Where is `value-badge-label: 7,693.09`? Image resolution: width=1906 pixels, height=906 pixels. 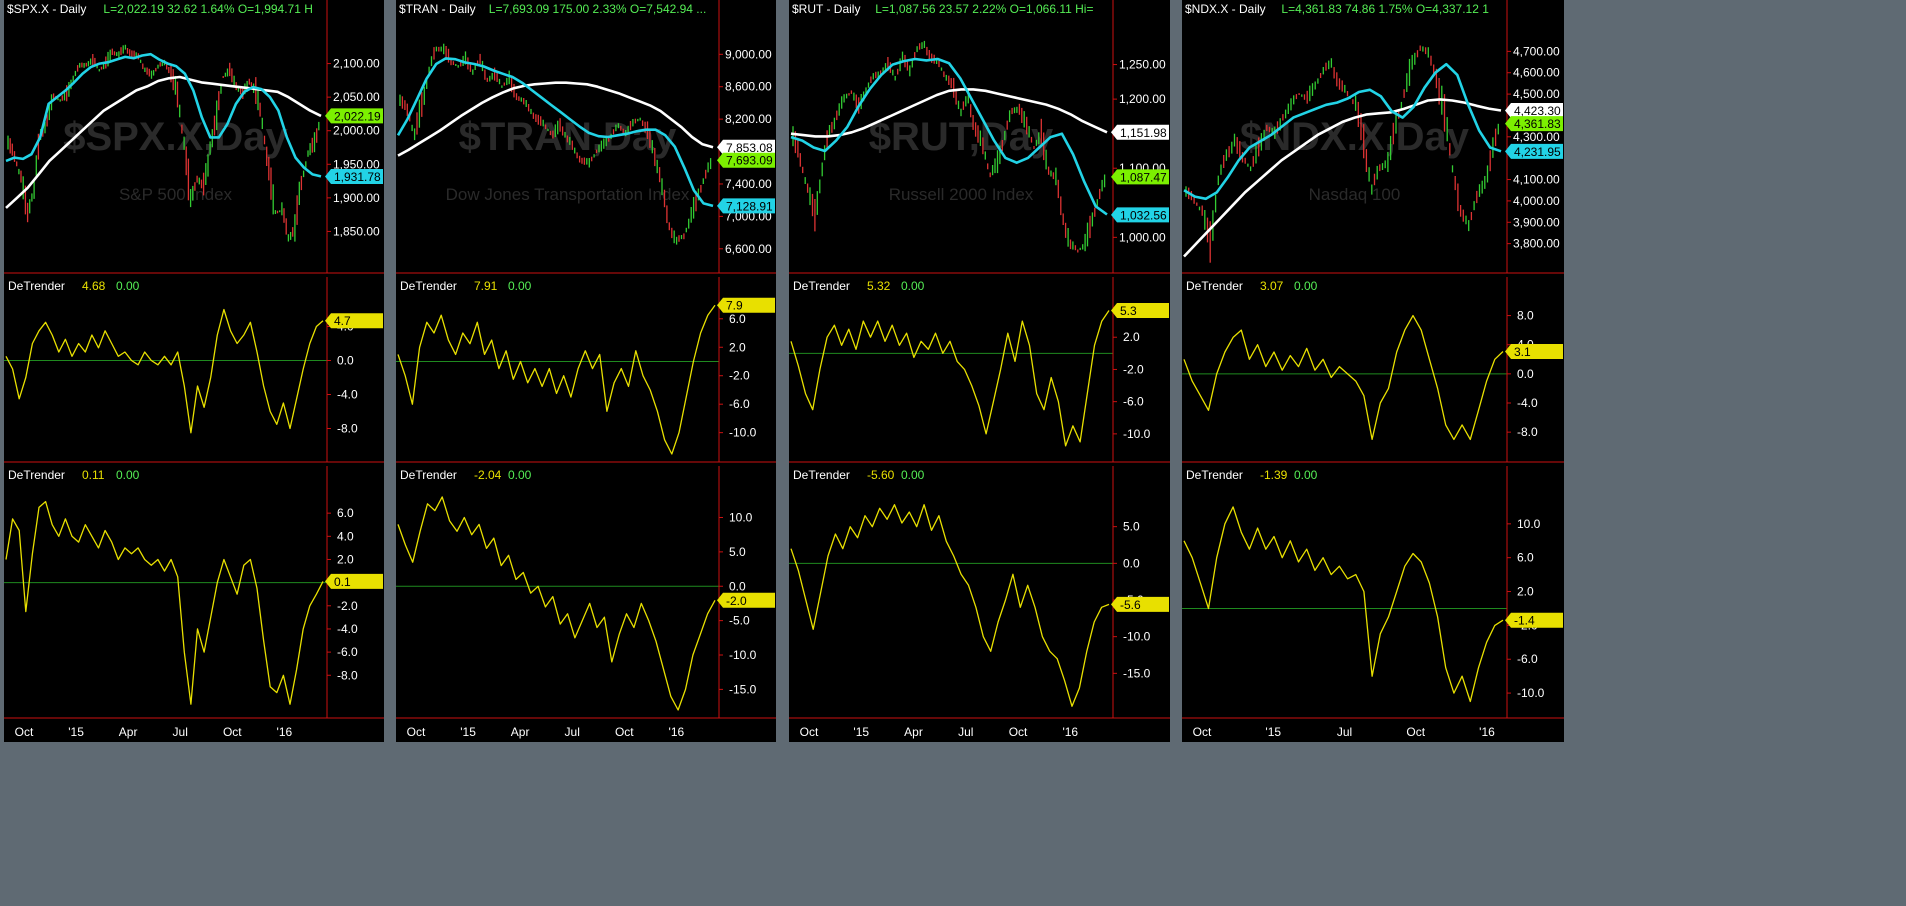 value-badge-label: 7,693.09 is located at coordinates (749, 161).